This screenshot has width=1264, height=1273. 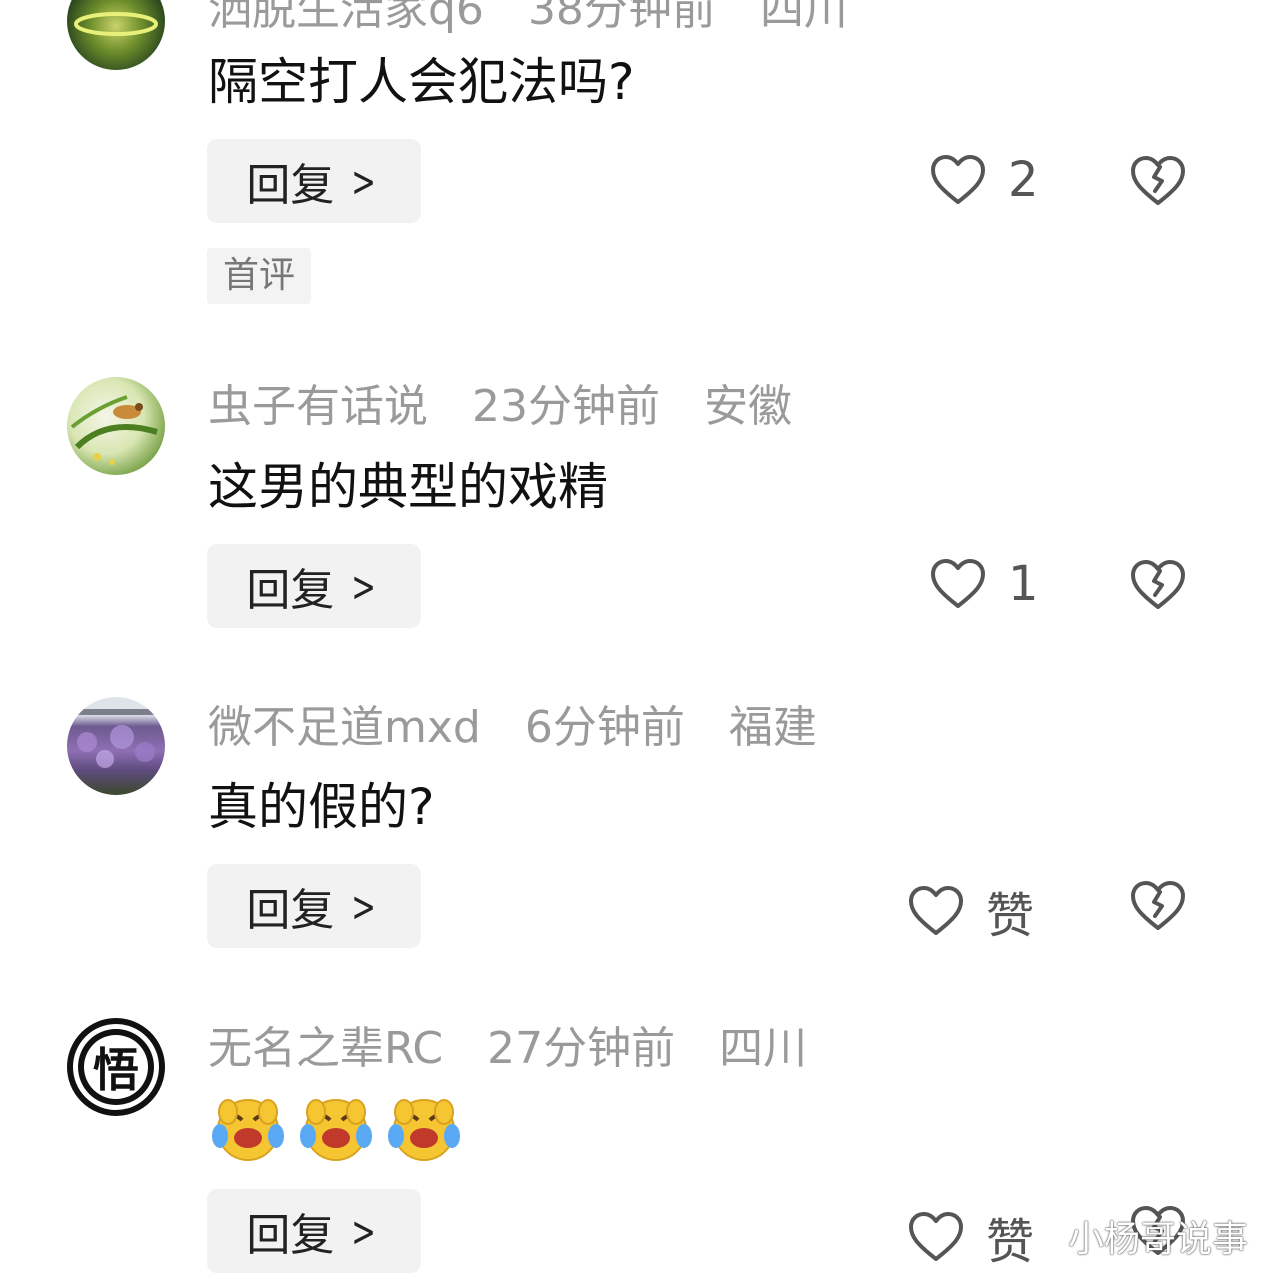 I want to click on comment-text: 真的假的?, so click(x=321, y=807).